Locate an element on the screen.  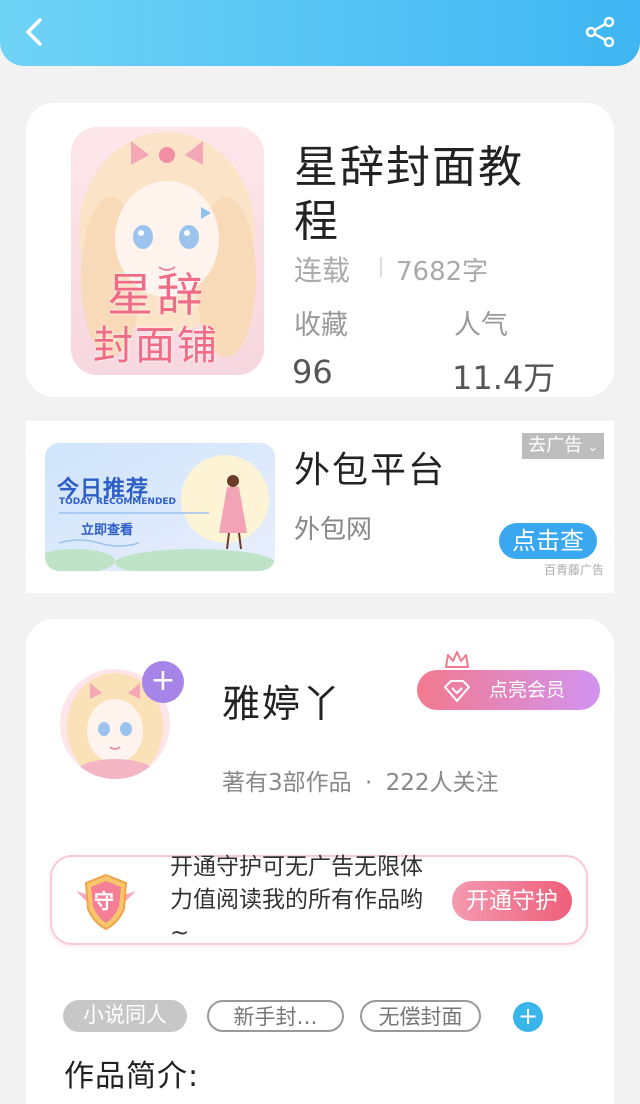
guard-banner: 守 开通守护可无广告无限体力值阅读我的所有作品哟~ 开通守护 is located at coordinates (319, 900).